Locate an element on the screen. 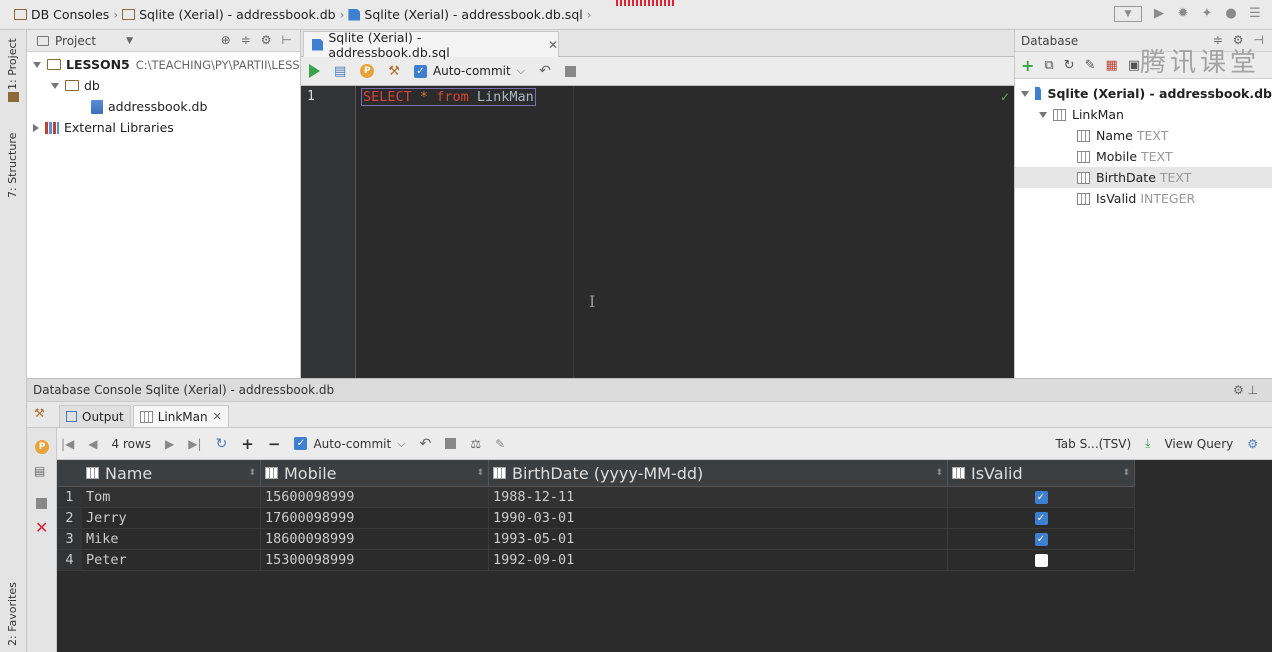 This screenshot has height=652, width=1272. column-header-name: Name ⬍ is located at coordinates (171, 473).